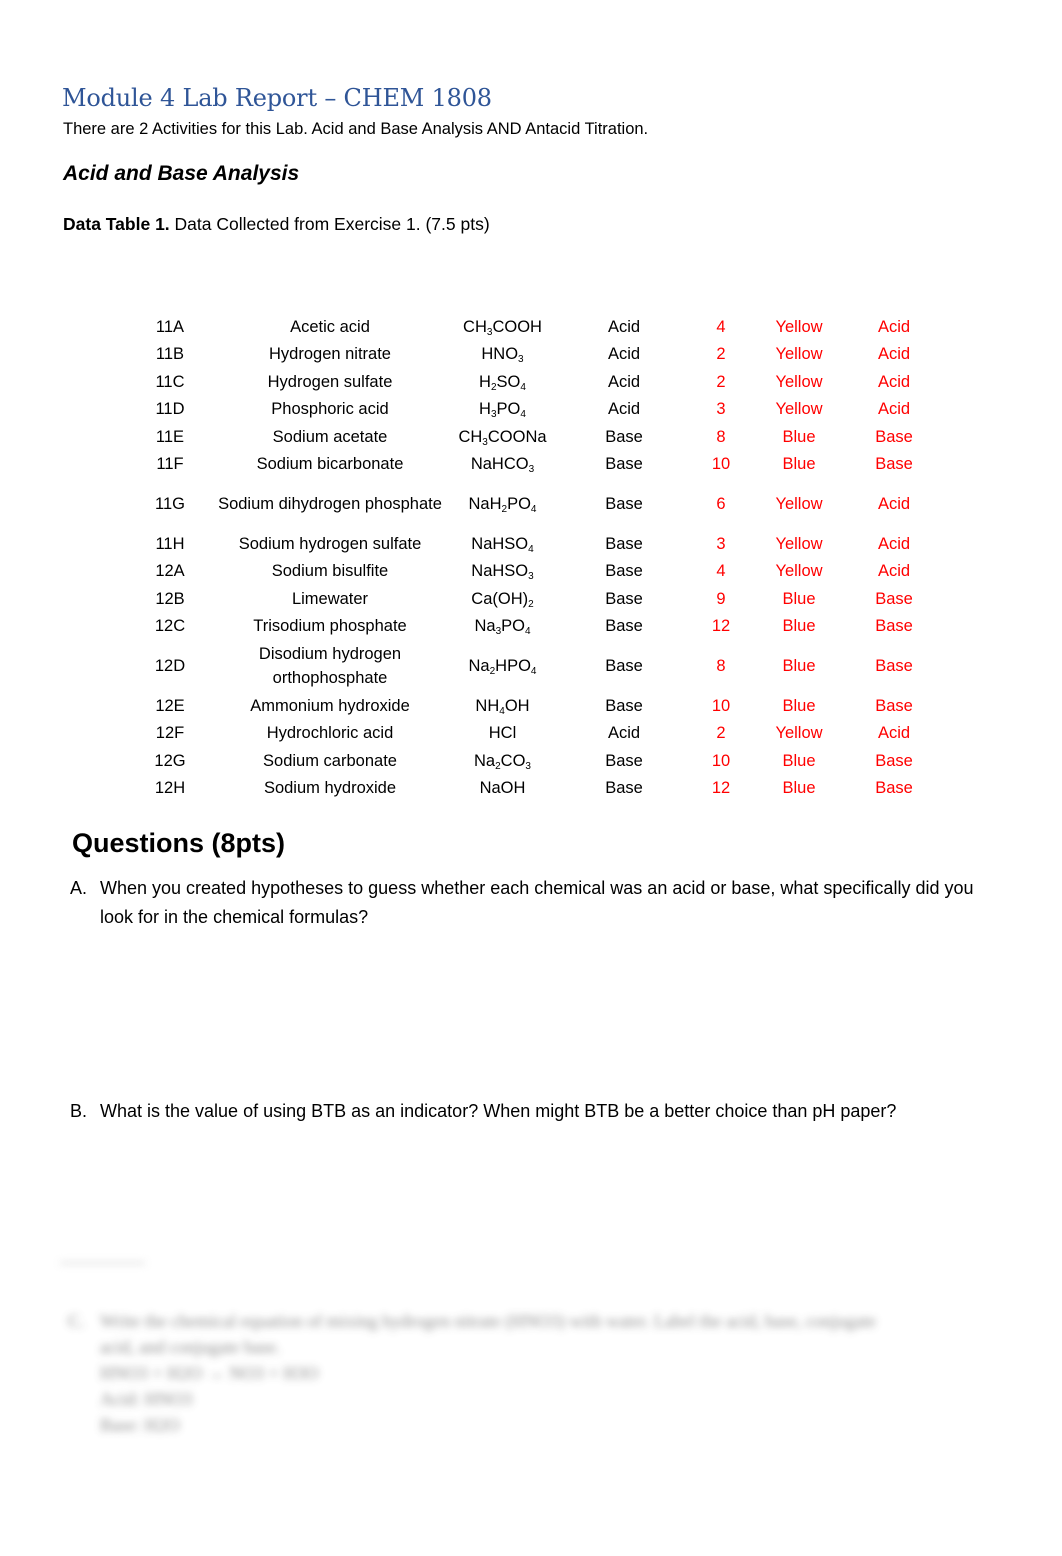 The image size is (1062, 1556). I want to click on table-row: 12A Sodium bisulfite NaHSO3 Base 4 Yellow Acid, so click(534, 572).